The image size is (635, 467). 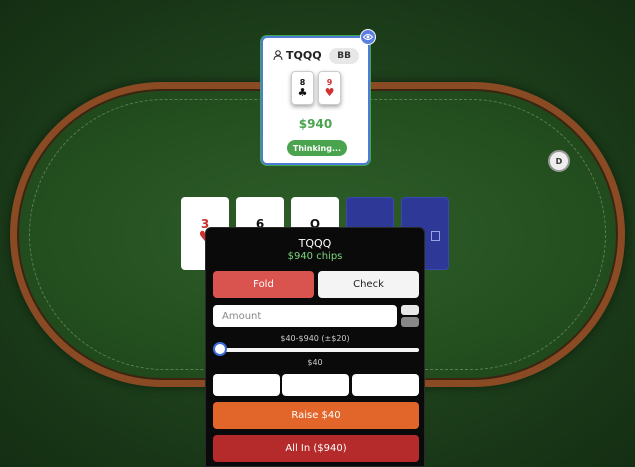 I want to click on opponent-name: TQQQ, so click(x=304, y=55).